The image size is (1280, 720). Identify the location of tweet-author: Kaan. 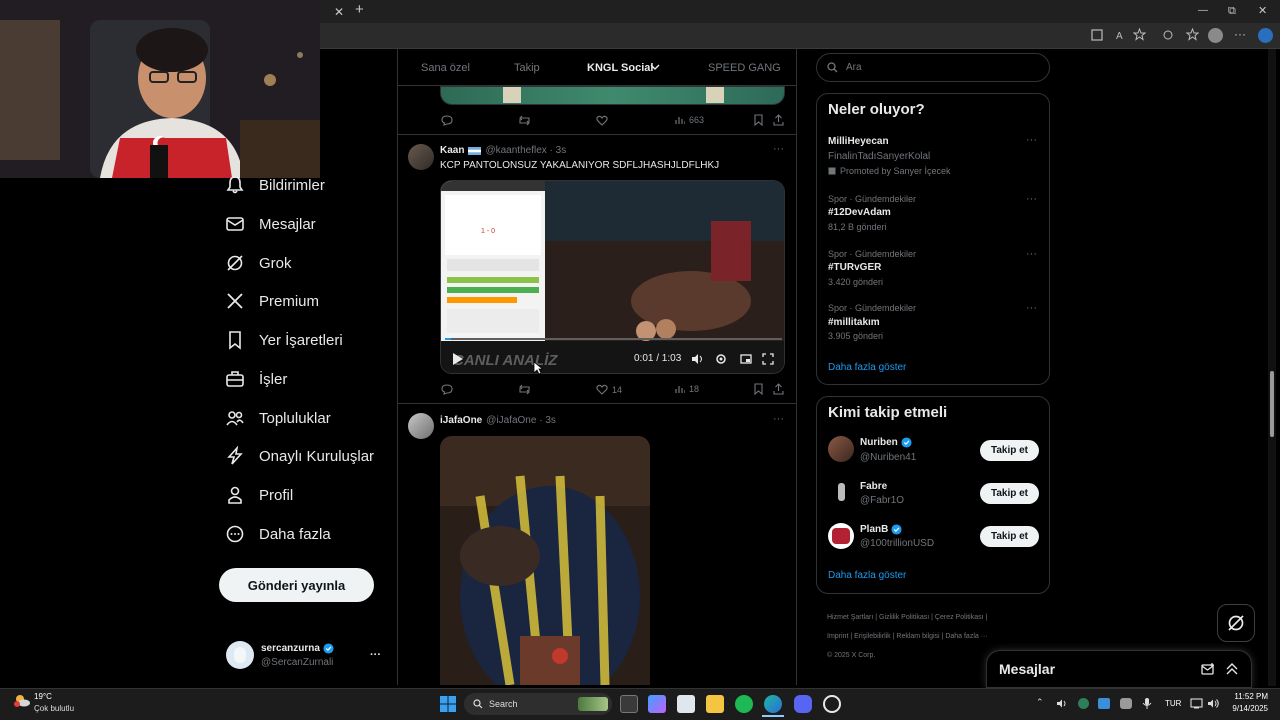
(452, 150).